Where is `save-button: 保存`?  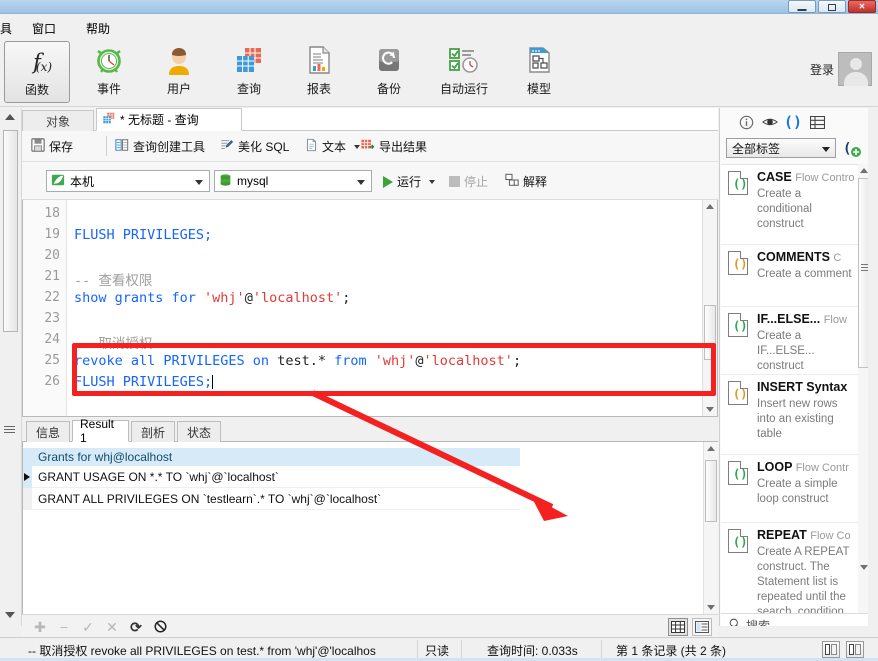 save-button: 保存 is located at coordinates (52, 146).